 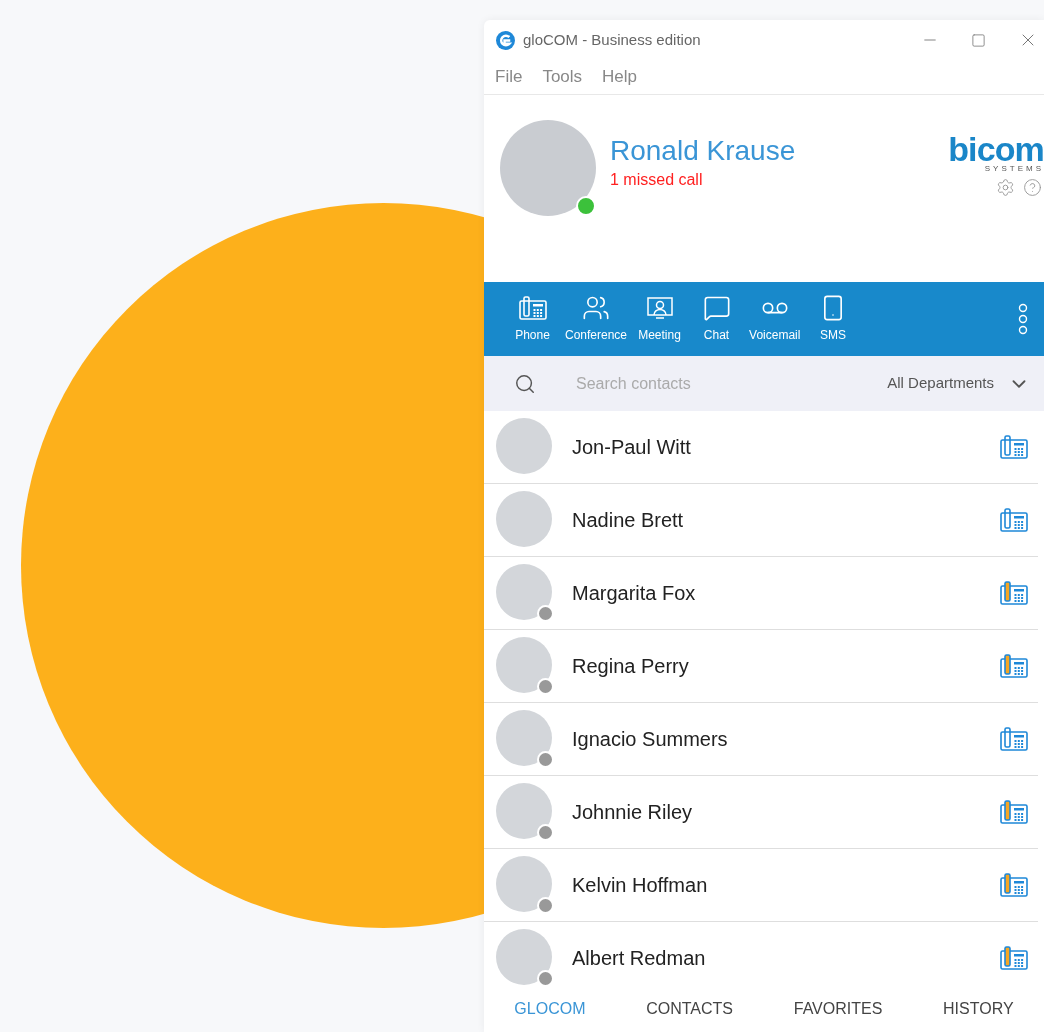 I want to click on presentation-user-icon, so click(x=659, y=308).